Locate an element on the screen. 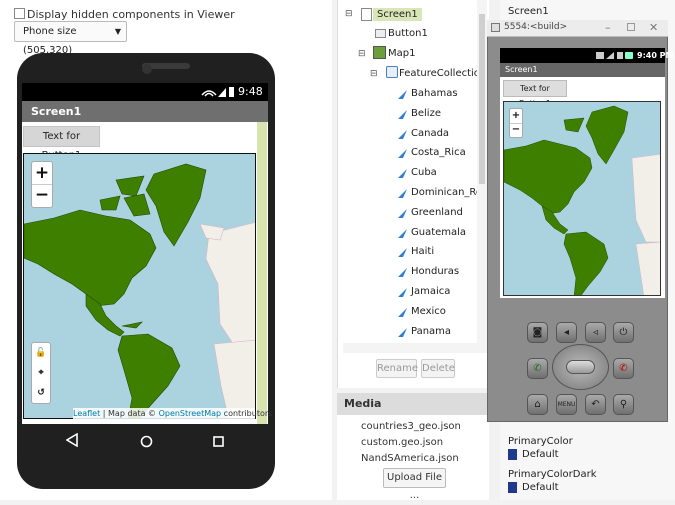  end-call-button: ✆ is located at coordinates (623, 368).